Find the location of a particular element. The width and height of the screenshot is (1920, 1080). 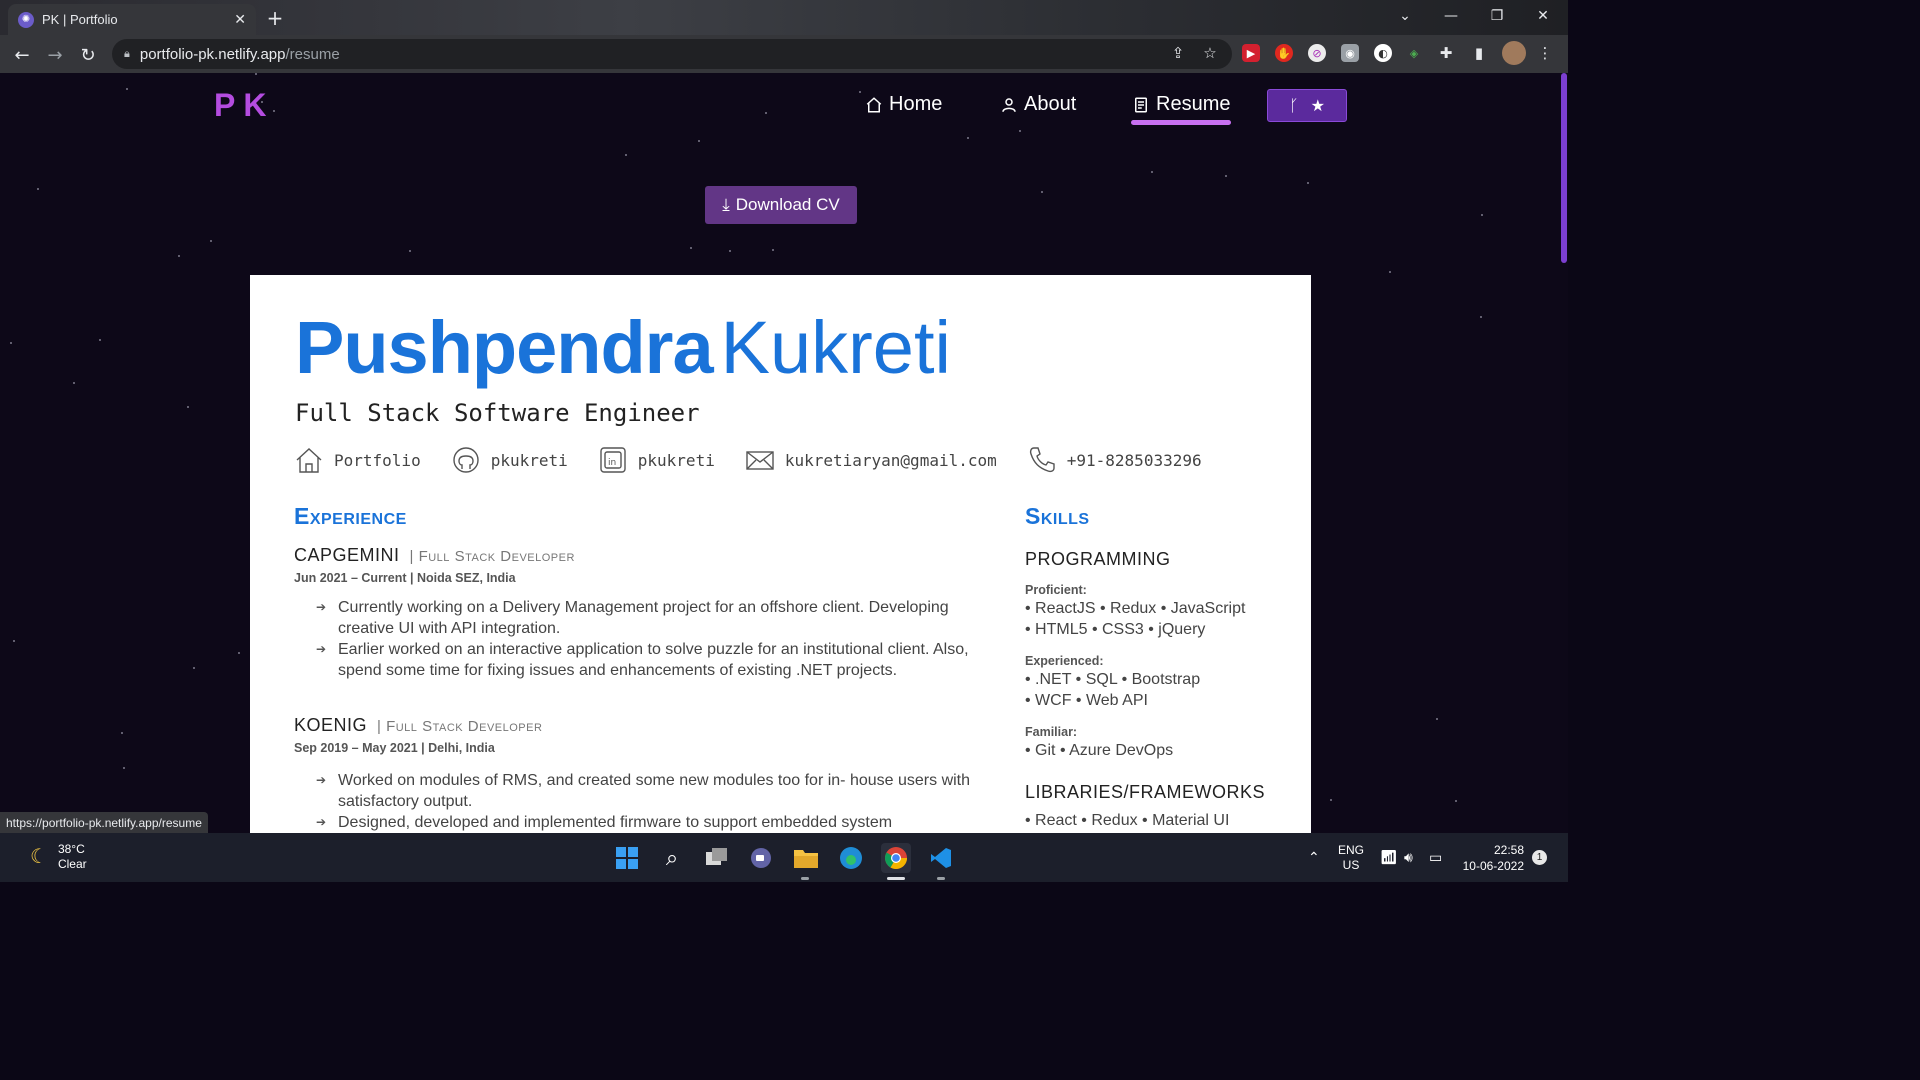

close-window-button: ✕ is located at coordinates (1543, 16).